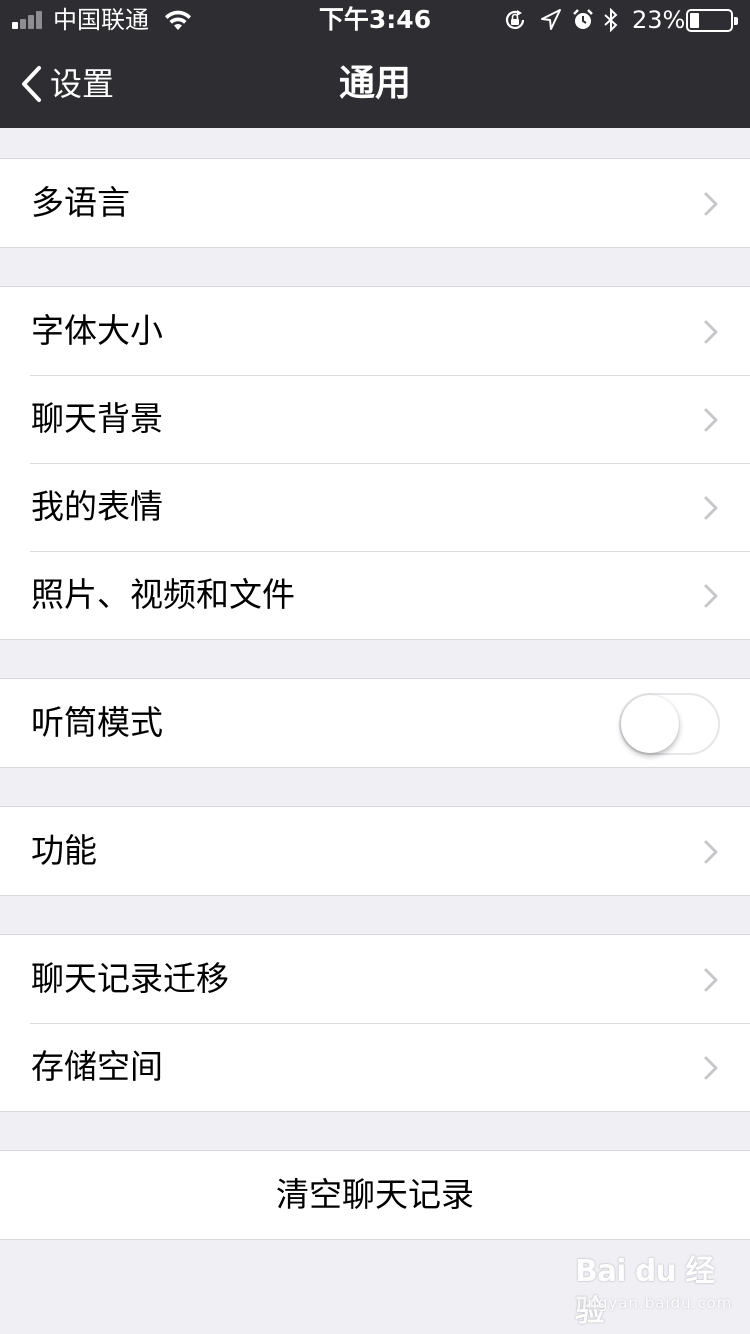 Image resolution: width=750 pixels, height=1334 pixels. I want to click on earpiece-mode-toggle, so click(669, 724).